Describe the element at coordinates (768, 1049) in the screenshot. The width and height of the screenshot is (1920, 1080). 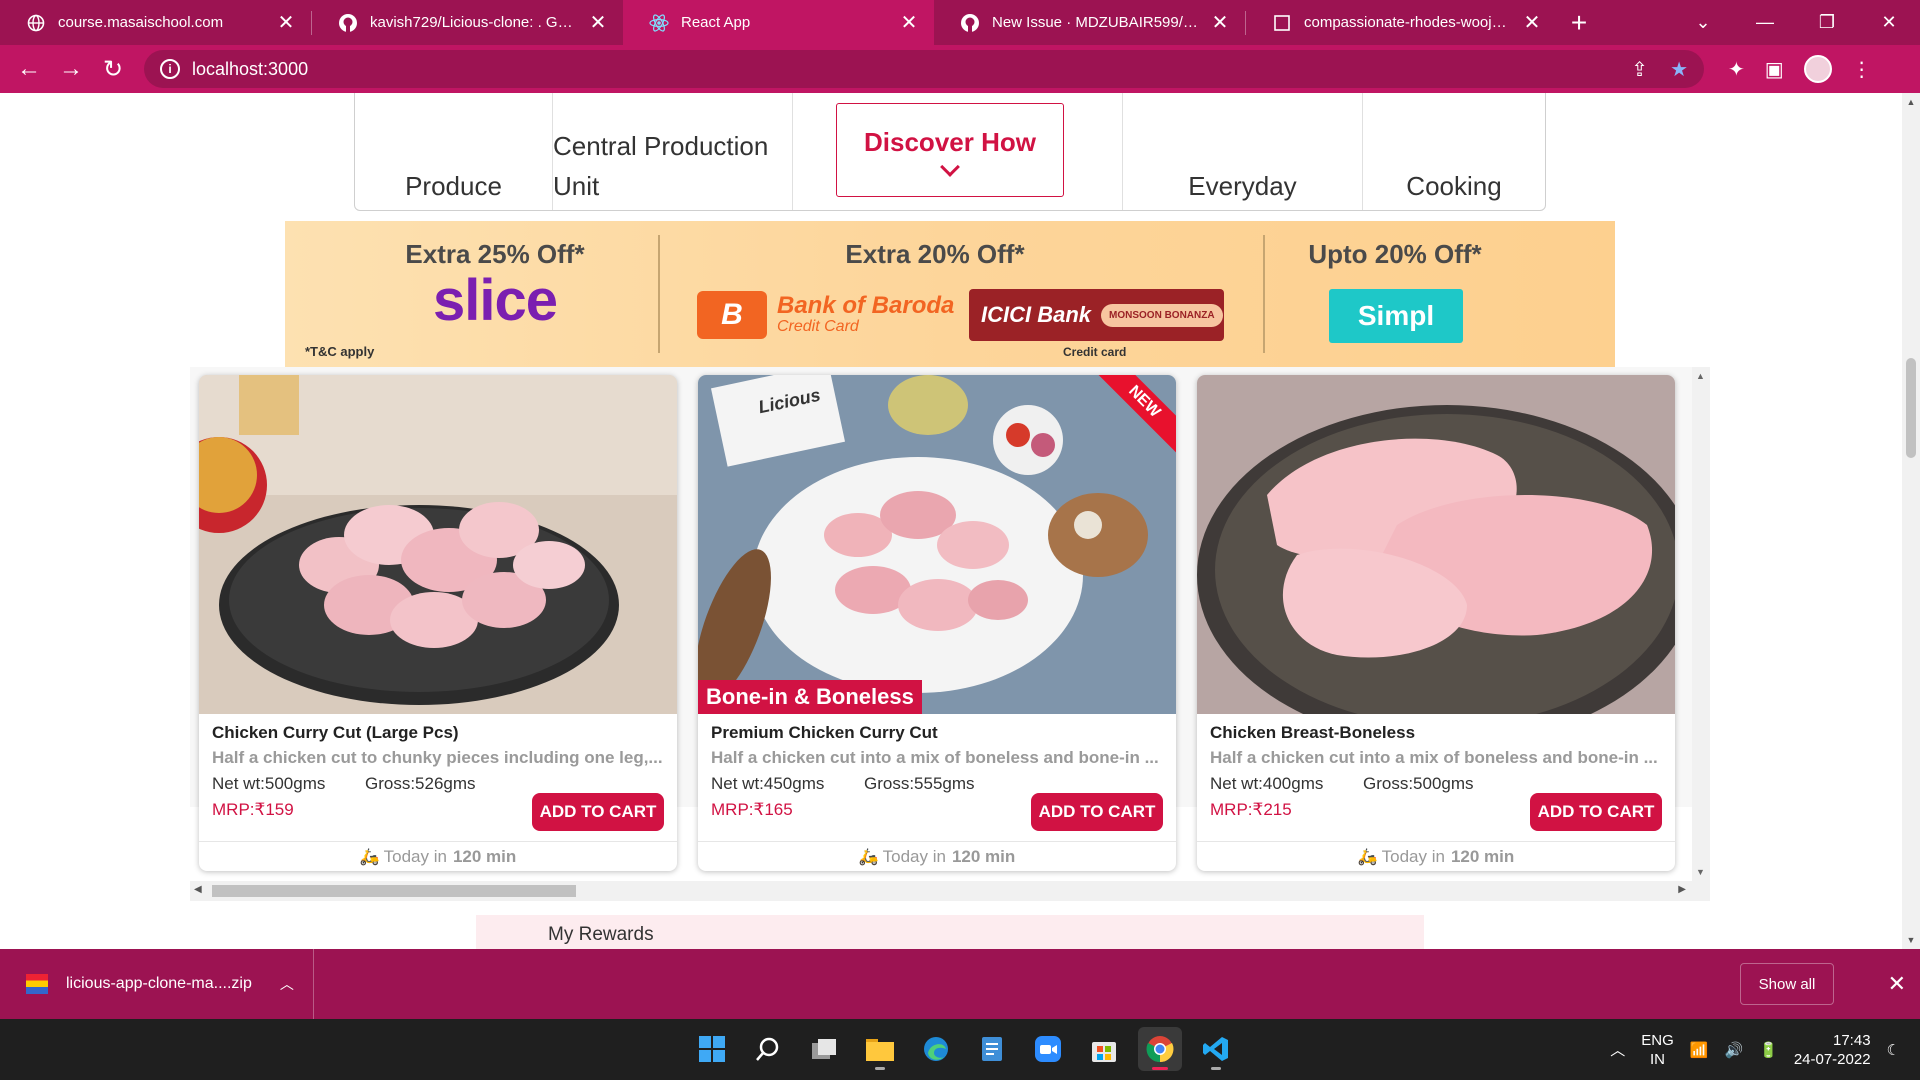
I see `search-icon` at that location.